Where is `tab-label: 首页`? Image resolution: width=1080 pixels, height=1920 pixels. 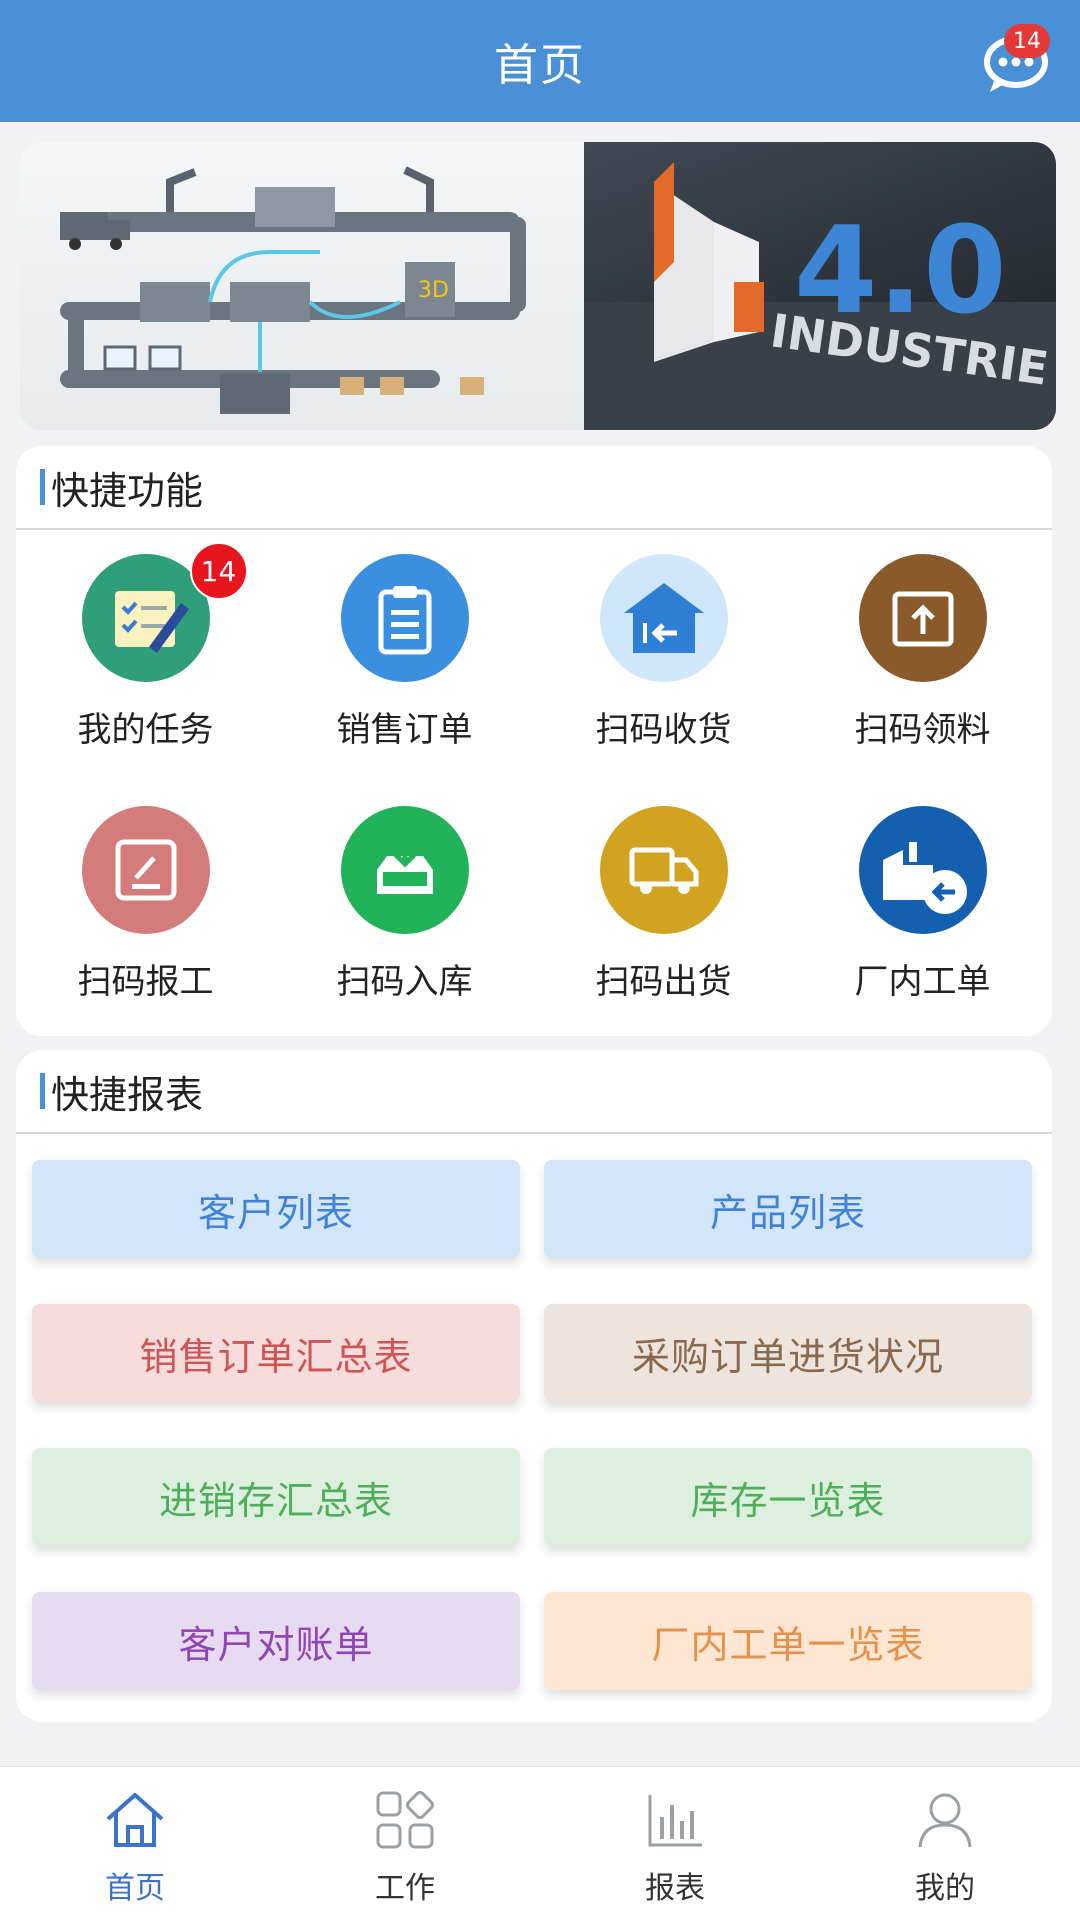 tab-label: 首页 is located at coordinates (135, 1888).